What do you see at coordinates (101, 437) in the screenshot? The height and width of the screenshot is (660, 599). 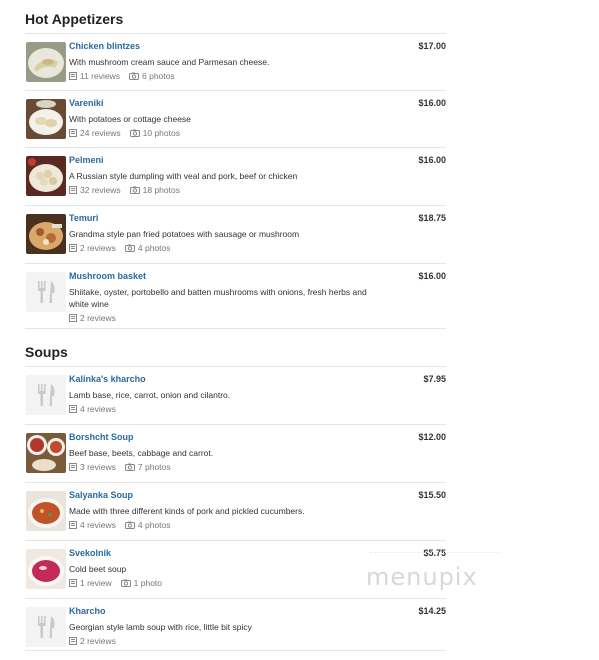 I see `item-name-link: Borshcht Soup` at bounding box center [101, 437].